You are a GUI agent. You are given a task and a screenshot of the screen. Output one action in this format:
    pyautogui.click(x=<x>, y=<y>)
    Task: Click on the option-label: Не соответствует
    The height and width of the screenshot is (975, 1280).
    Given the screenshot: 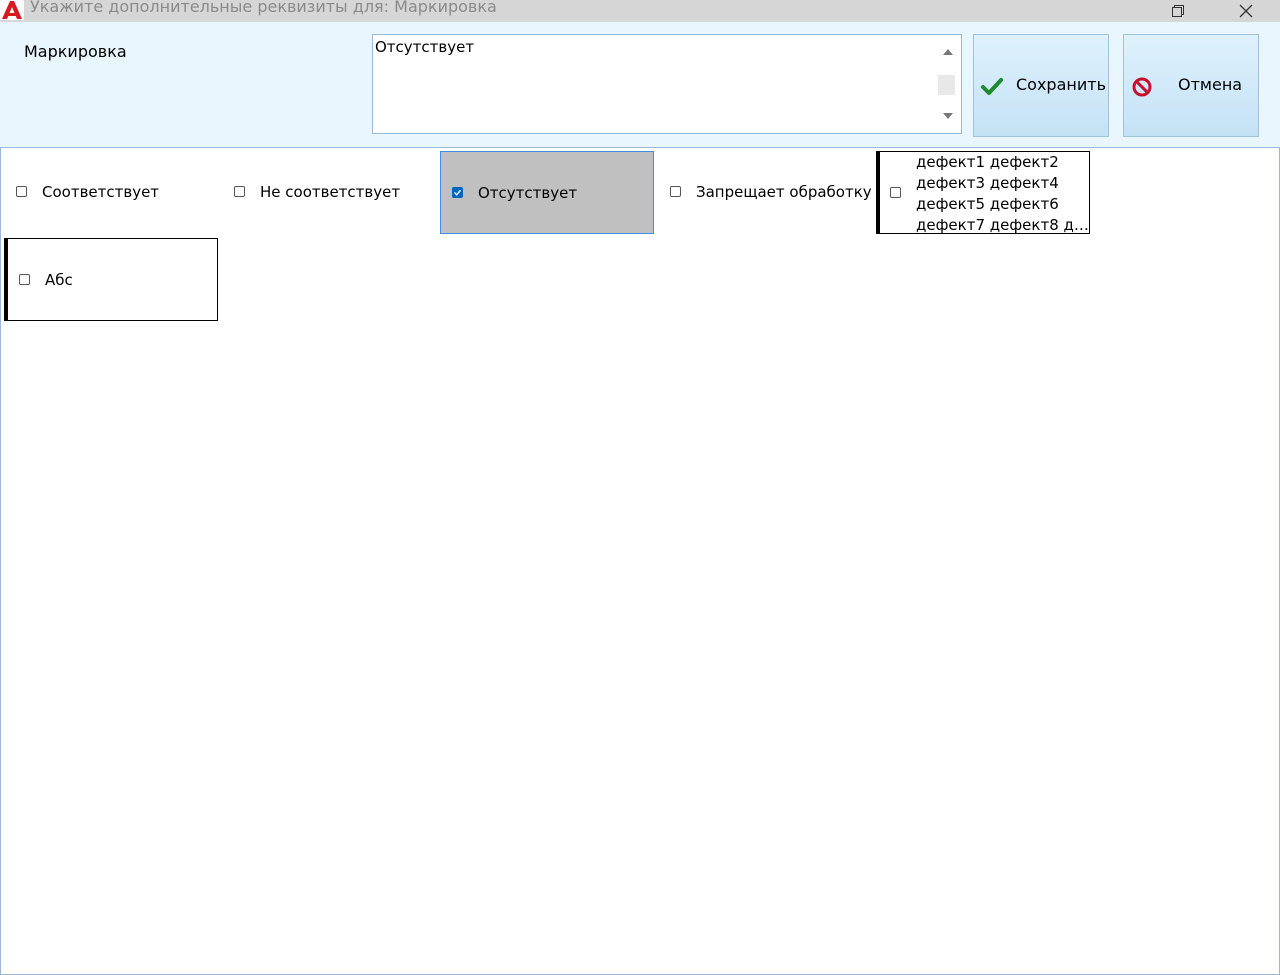 What is the action you would take?
    pyautogui.click(x=330, y=192)
    